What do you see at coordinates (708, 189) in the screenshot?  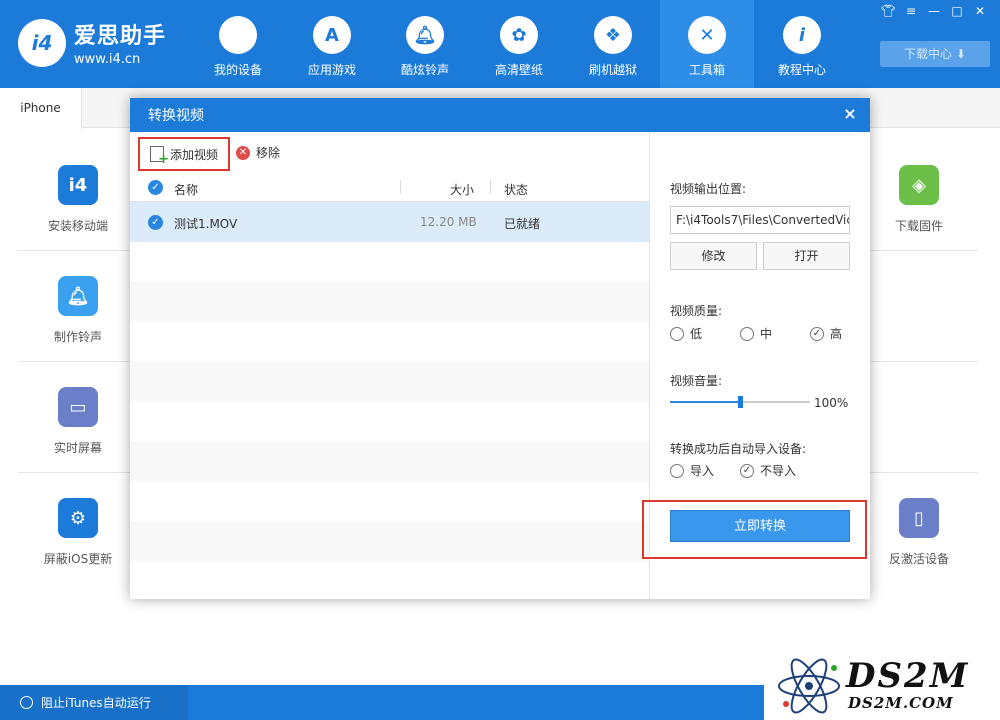 I see `output-location-label: 视频输出位置:` at bounding box center [708, 189].